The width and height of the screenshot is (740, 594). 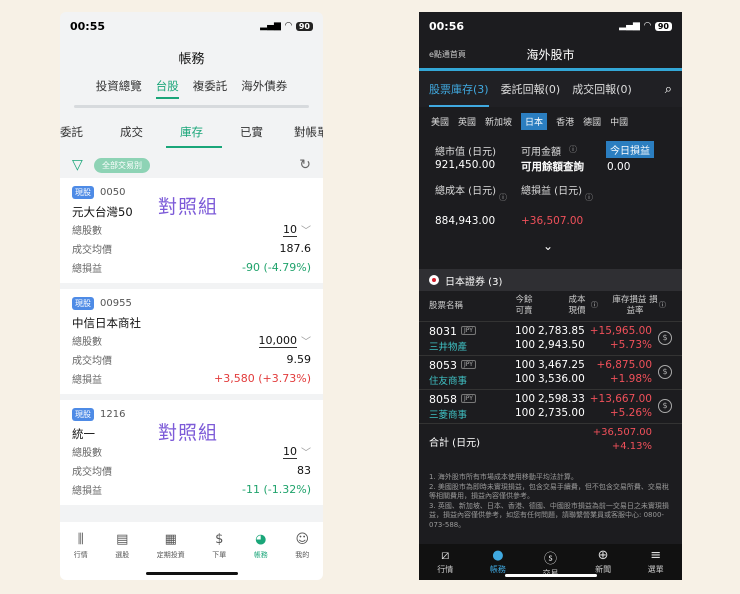 What do you see at coordinates (122, 165) in the screenshot?
I see `filter-chip: 全部交易別` at bounding box center [122, 165].